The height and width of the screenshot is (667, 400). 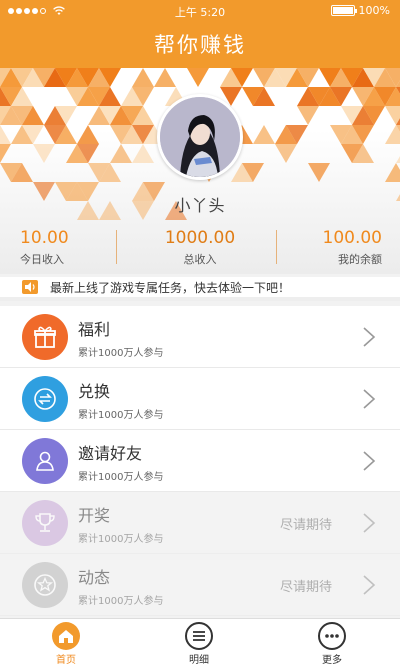 What do you see at coordinates (45, 523) in the screenshot?
I see `trophy-icon` at bounding box center [45, 523].